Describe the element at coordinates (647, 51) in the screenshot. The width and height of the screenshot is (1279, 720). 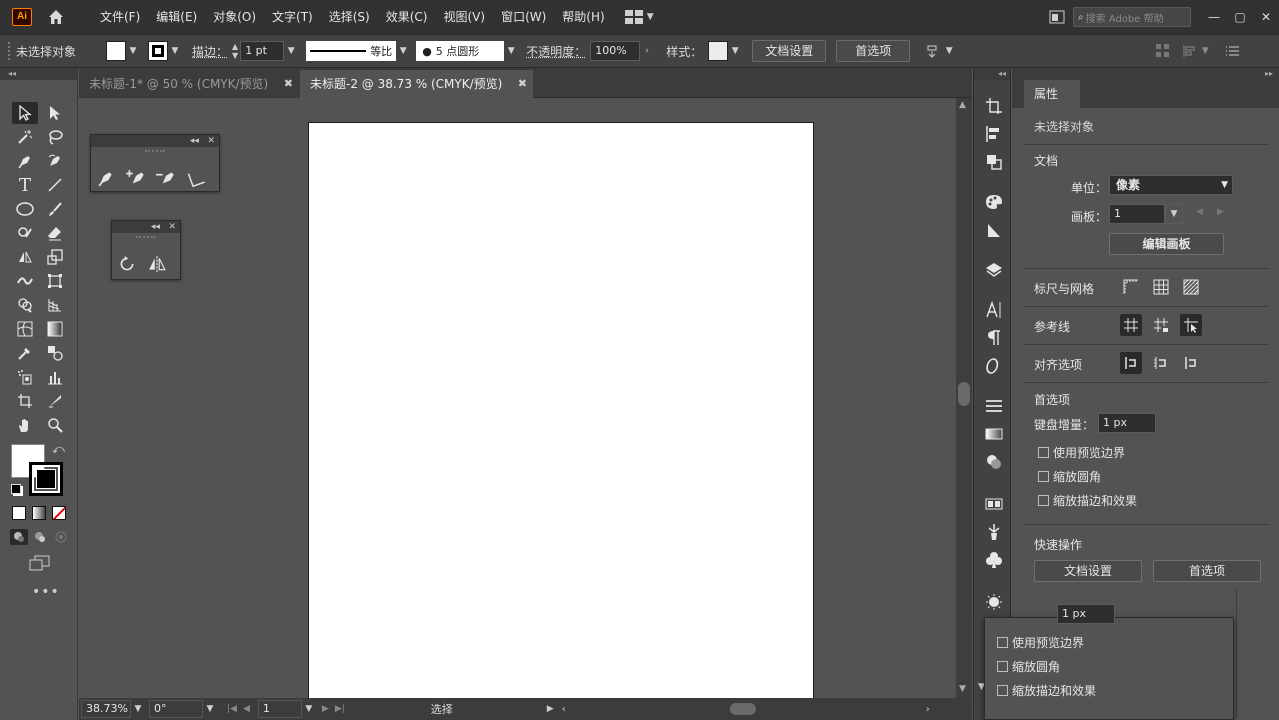
I see `opacity-arrow: ›` at that location.